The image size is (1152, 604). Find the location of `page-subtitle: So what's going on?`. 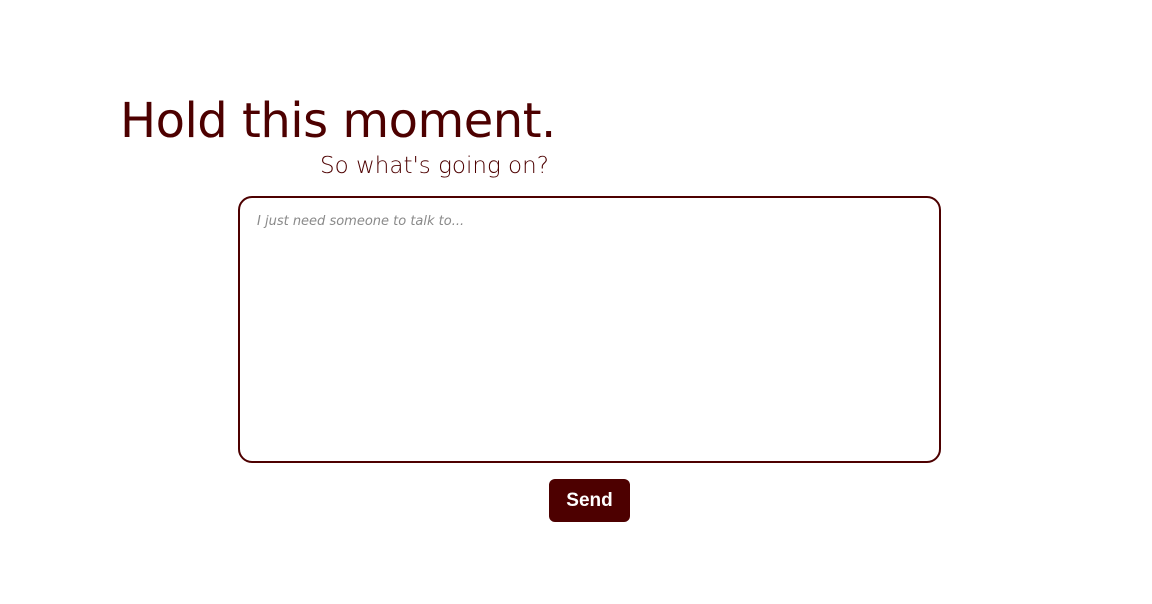

page-subtitle: So what's going on? is located at coordinates (434, 166).